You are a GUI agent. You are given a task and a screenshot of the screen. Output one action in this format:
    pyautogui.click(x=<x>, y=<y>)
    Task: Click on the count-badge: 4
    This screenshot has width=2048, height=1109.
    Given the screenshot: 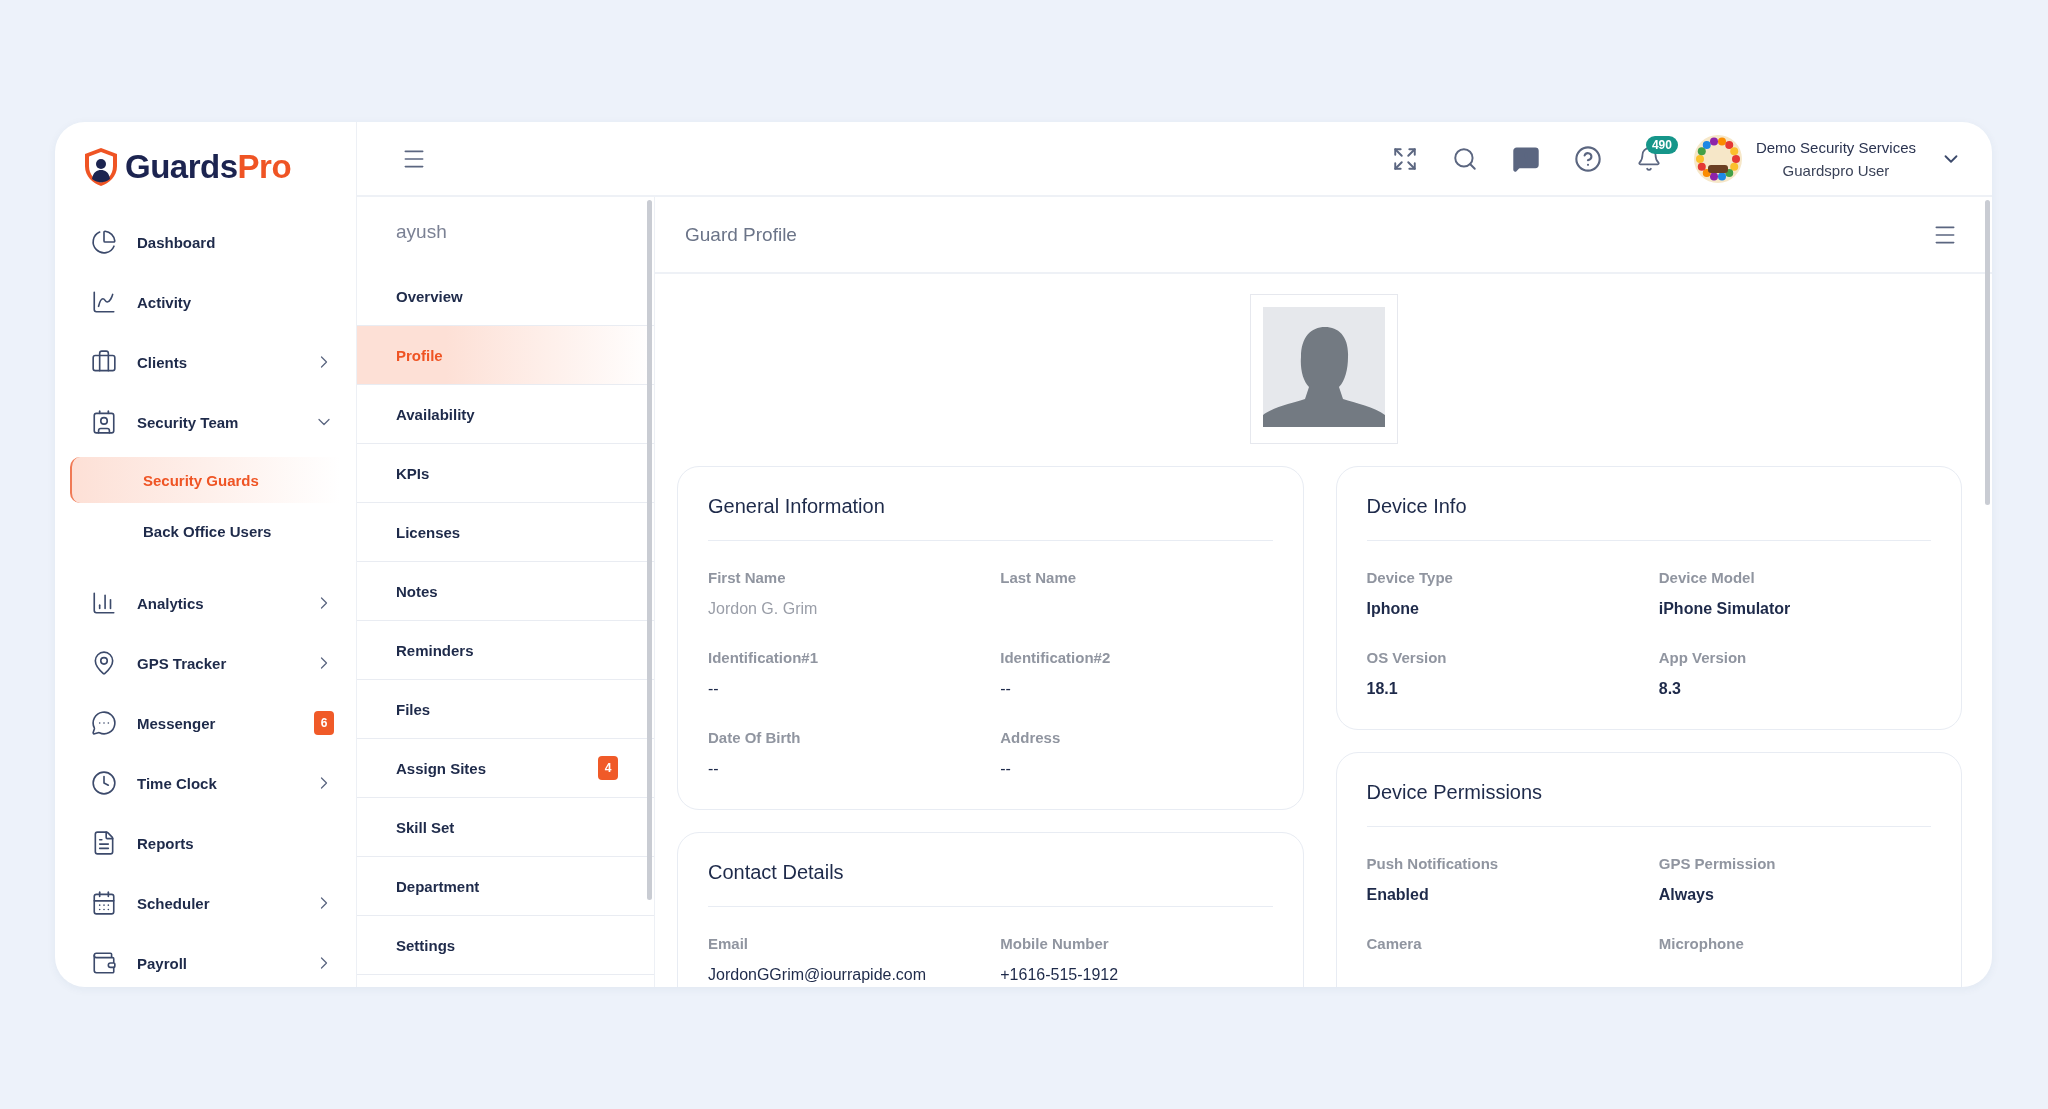 What is the action you would take?
    pyautogui.click(x=608, y=768)
    